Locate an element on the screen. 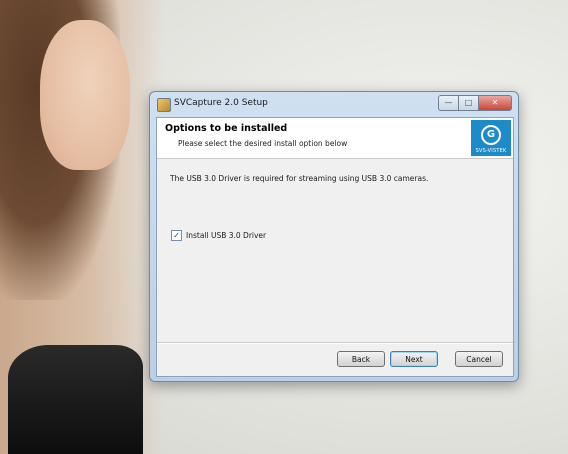 The width and height of the screenshot is (568, 454). installer-app-icon is located at coordinates (164, 105).